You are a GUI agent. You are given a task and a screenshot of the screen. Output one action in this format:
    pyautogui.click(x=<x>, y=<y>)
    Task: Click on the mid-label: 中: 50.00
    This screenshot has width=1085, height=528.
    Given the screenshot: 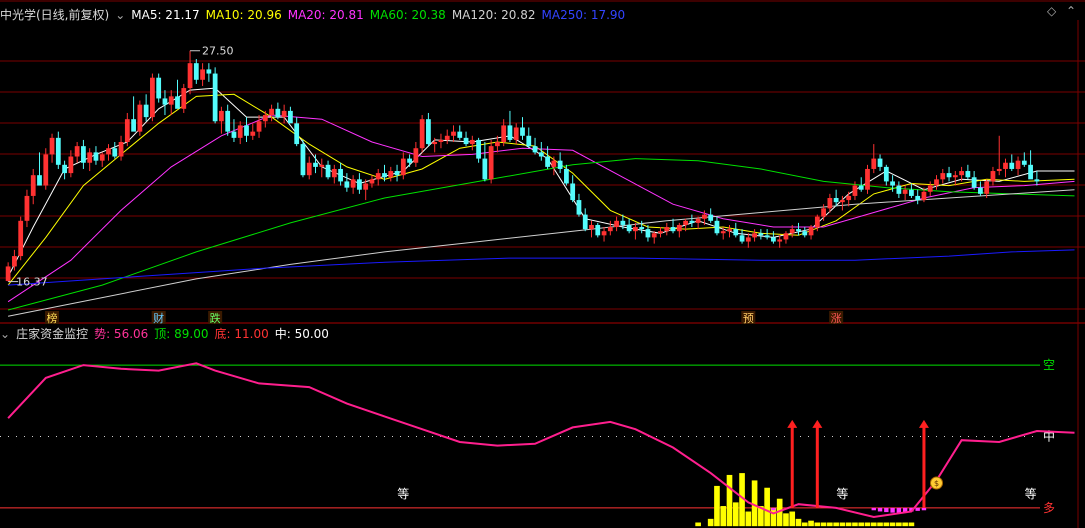 What is the action you would take?
    pyautogui.click(x=301, y=334)
    